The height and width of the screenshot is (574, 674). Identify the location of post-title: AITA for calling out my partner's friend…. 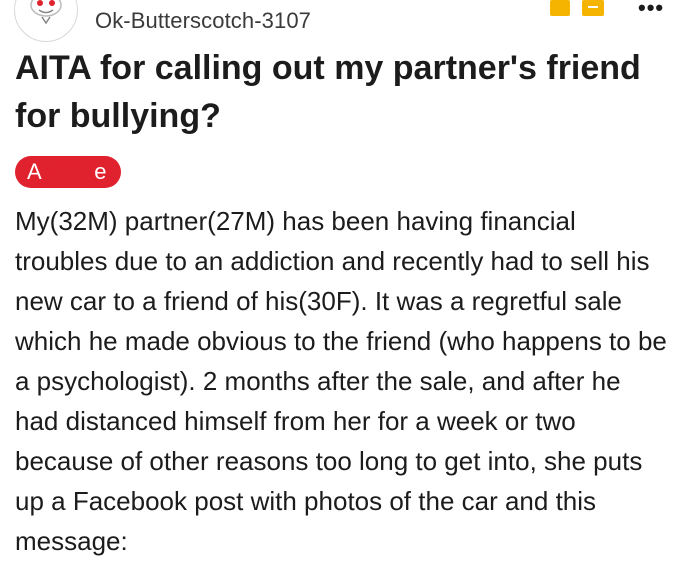
(328, 92).